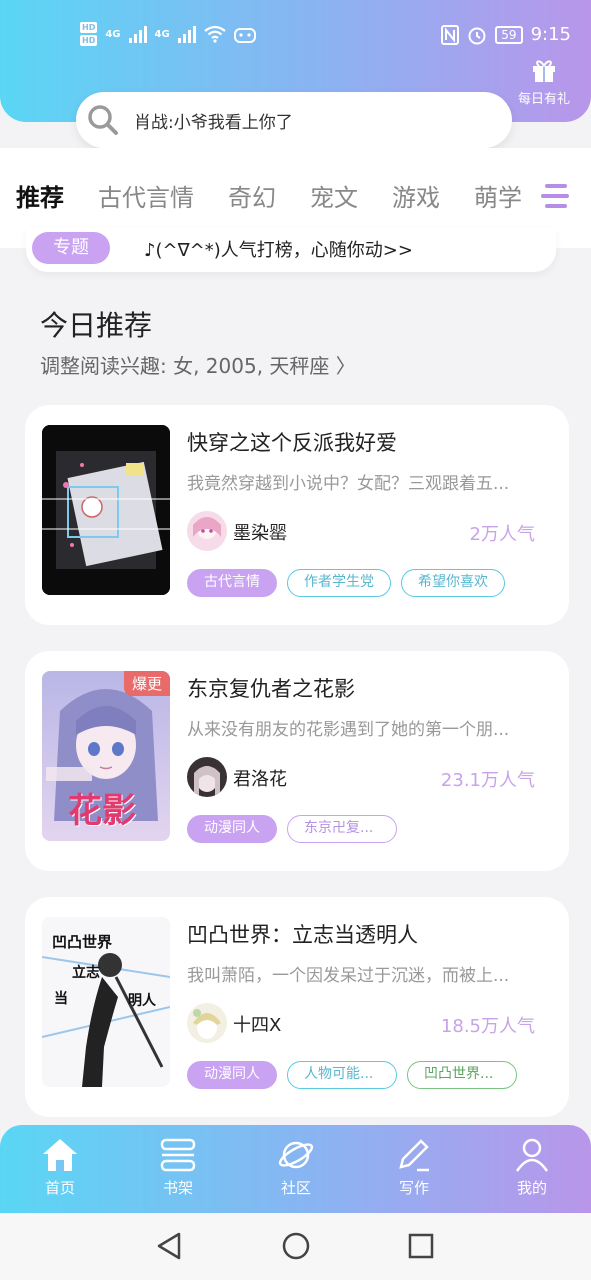 Image resolution: width=591 pixels, height=1280 pixels. I want to click on book-title: 凹凸世界：立志当透明人, so click(302, 935).